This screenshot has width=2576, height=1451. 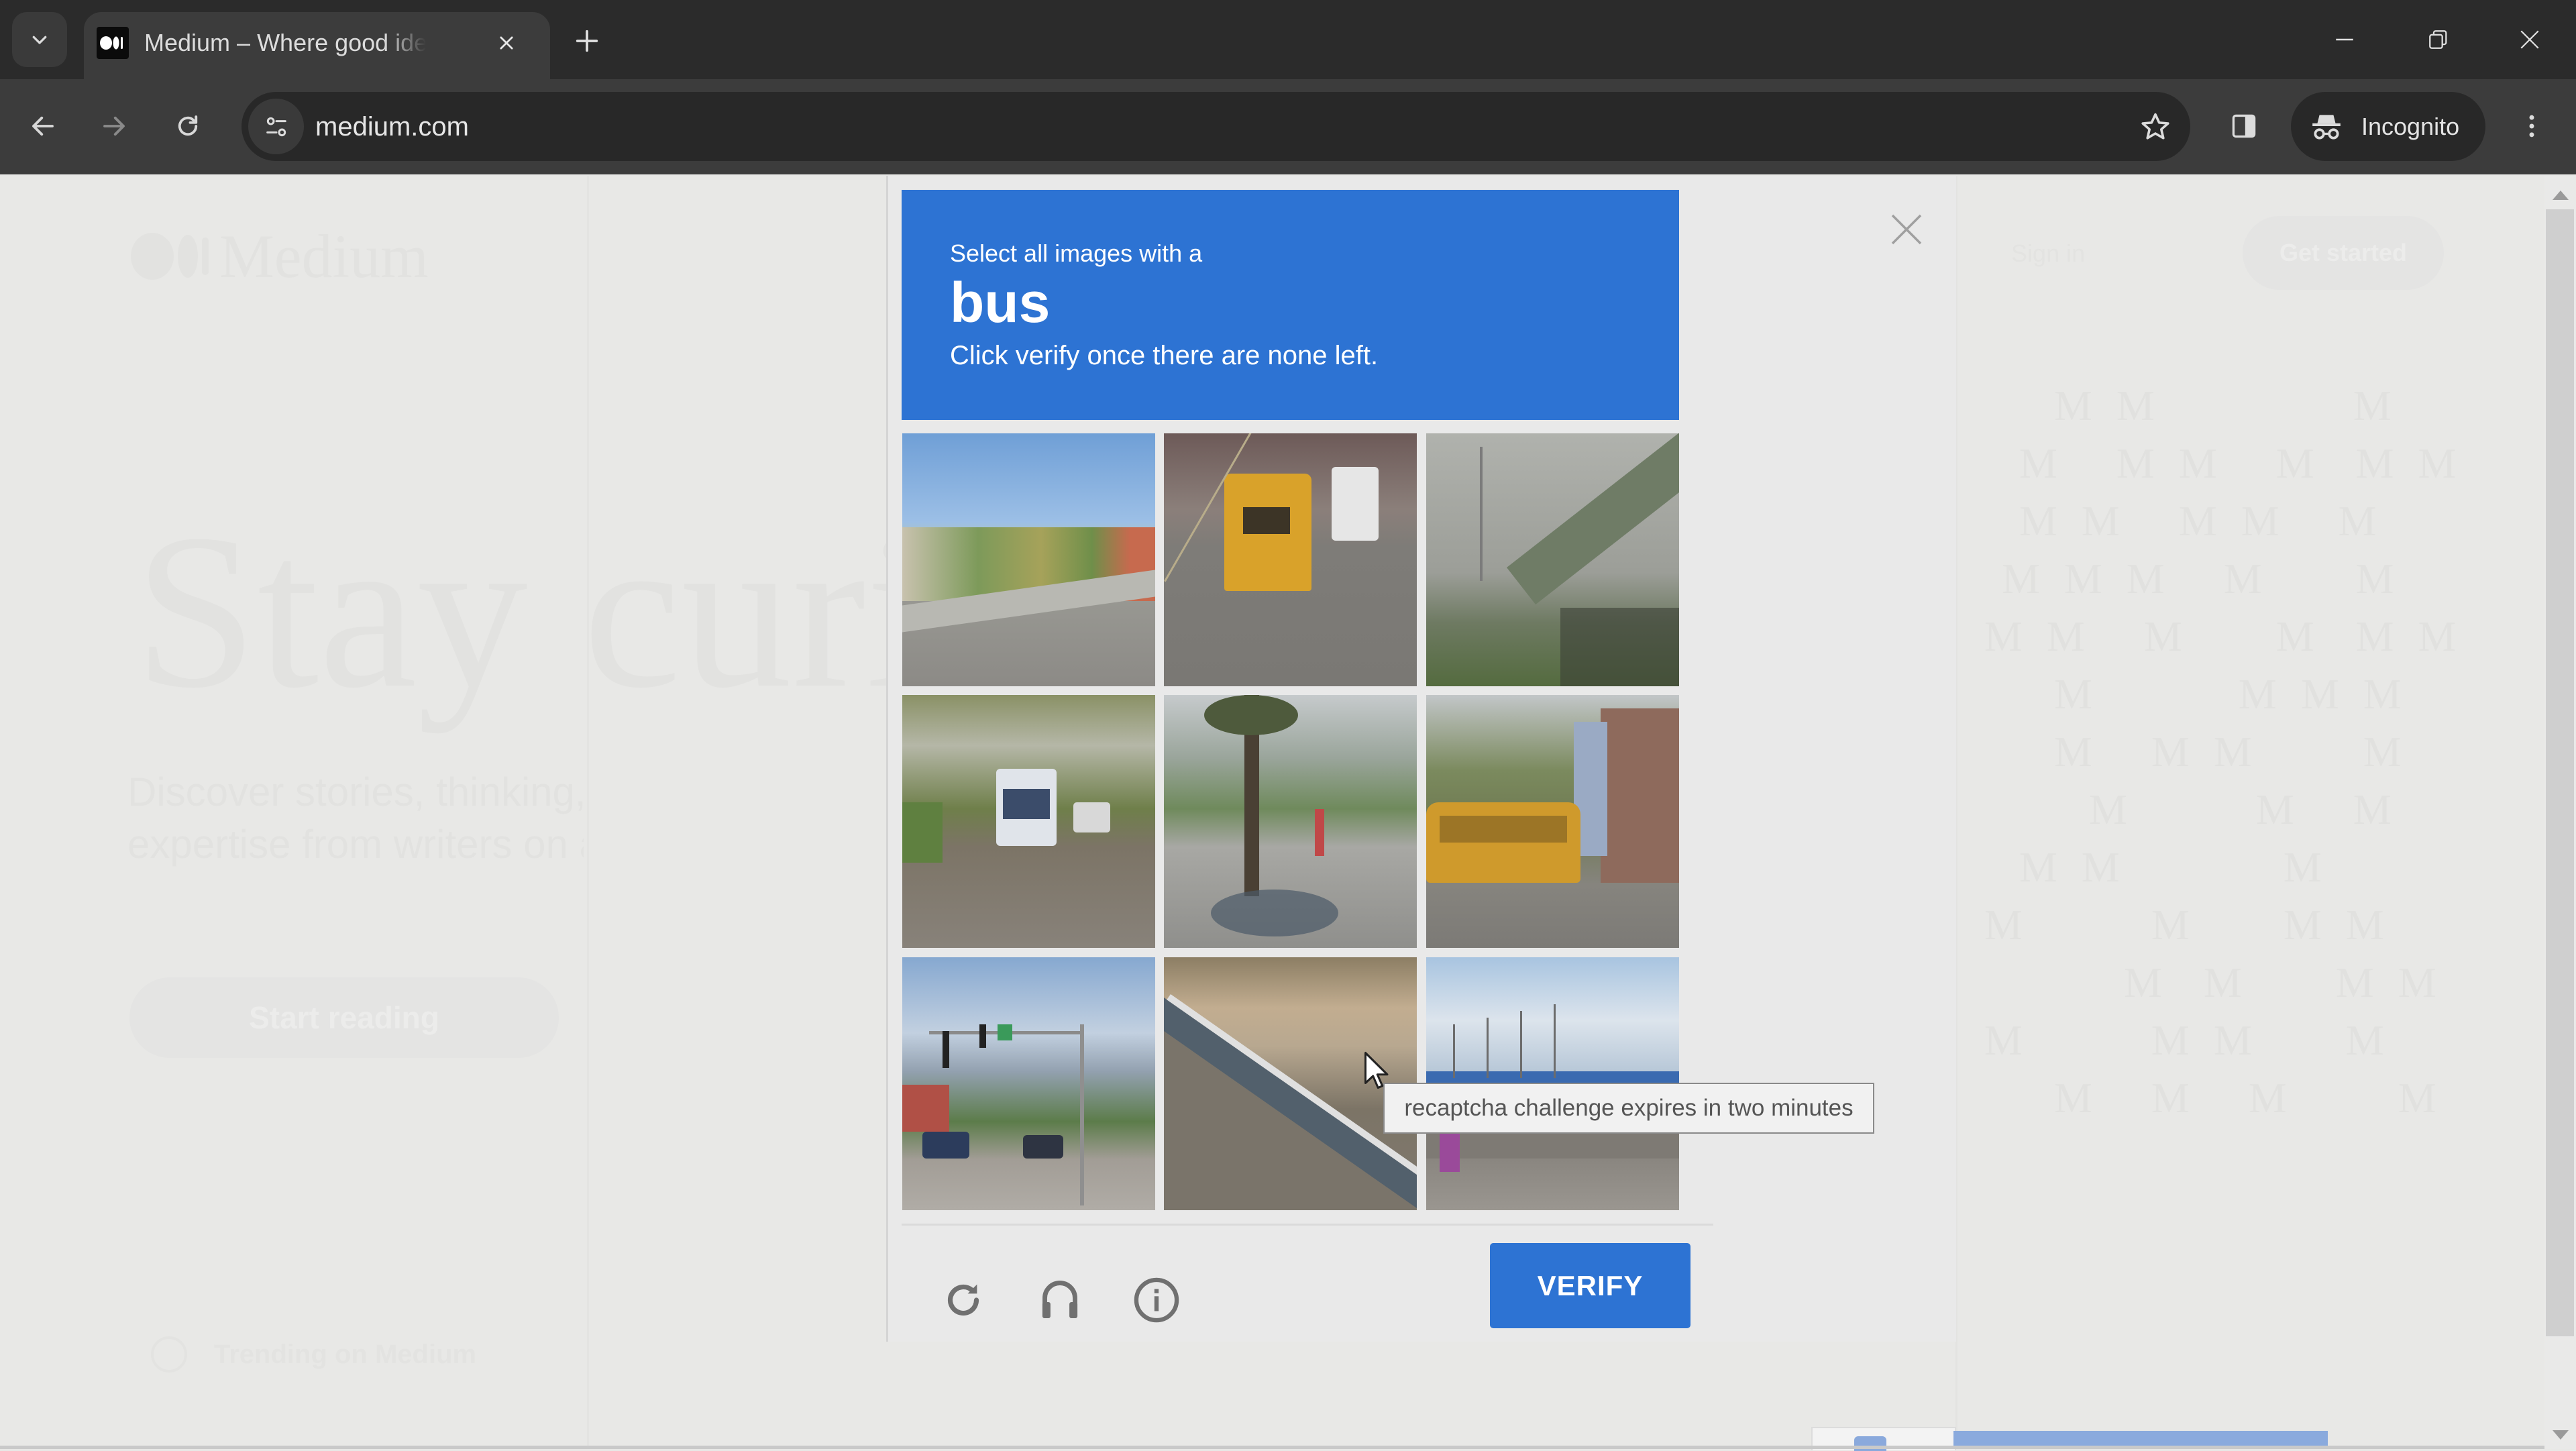 What do you see at coordinates (1307, 1225) in the screenshot?
I see `footer-divider` at bounding box center [1307, 1225].